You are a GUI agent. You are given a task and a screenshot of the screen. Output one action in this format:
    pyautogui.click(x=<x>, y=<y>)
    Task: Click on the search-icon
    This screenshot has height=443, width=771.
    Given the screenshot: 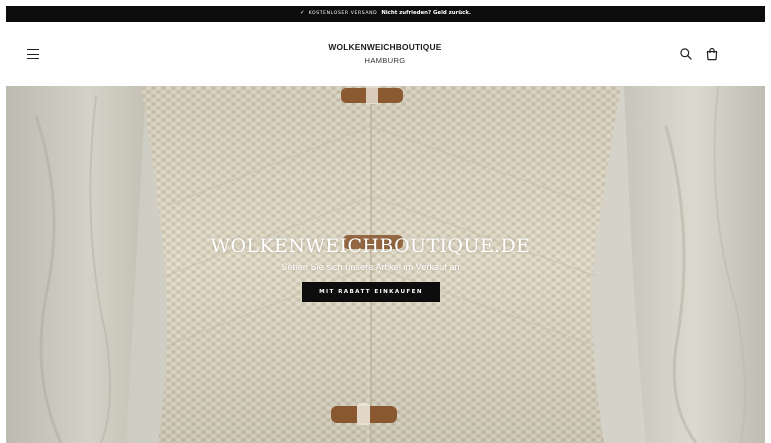 What is the action you would take?
    pyautogui.click(x=686, y=54)
    